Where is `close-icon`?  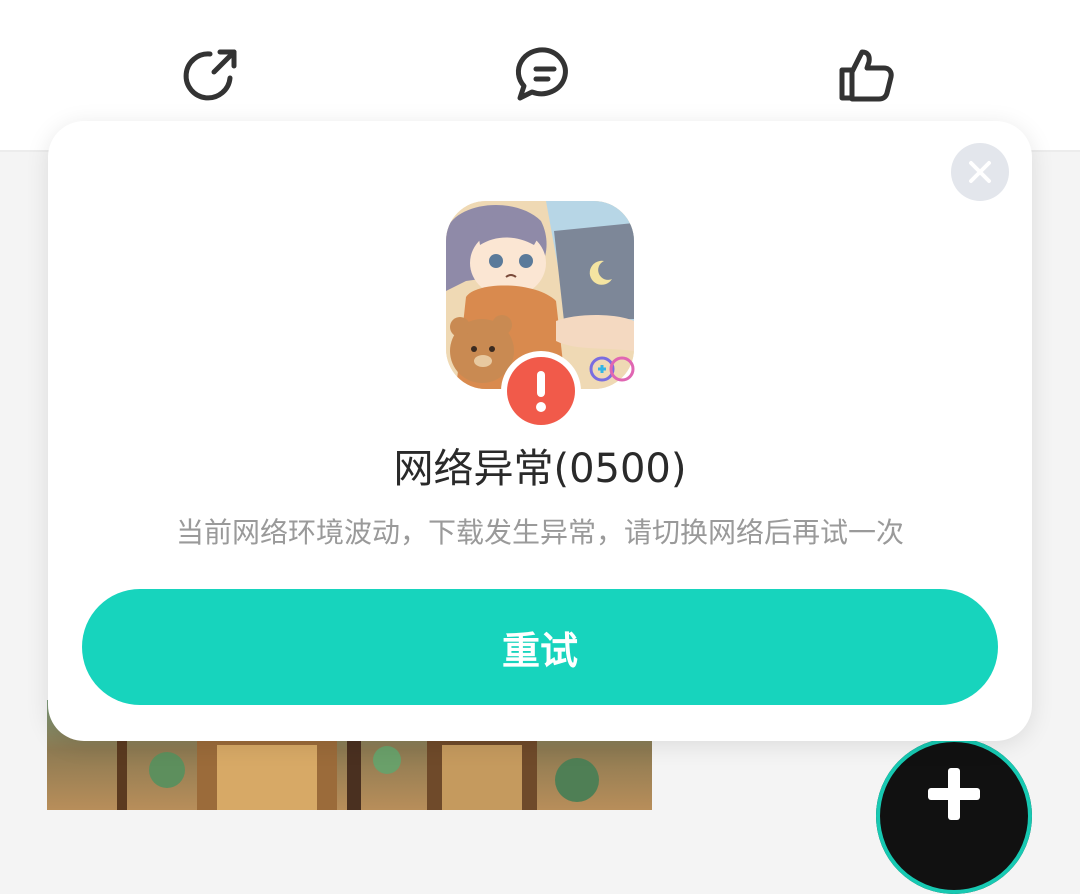 close-icon is located at coordinates (980, 172).